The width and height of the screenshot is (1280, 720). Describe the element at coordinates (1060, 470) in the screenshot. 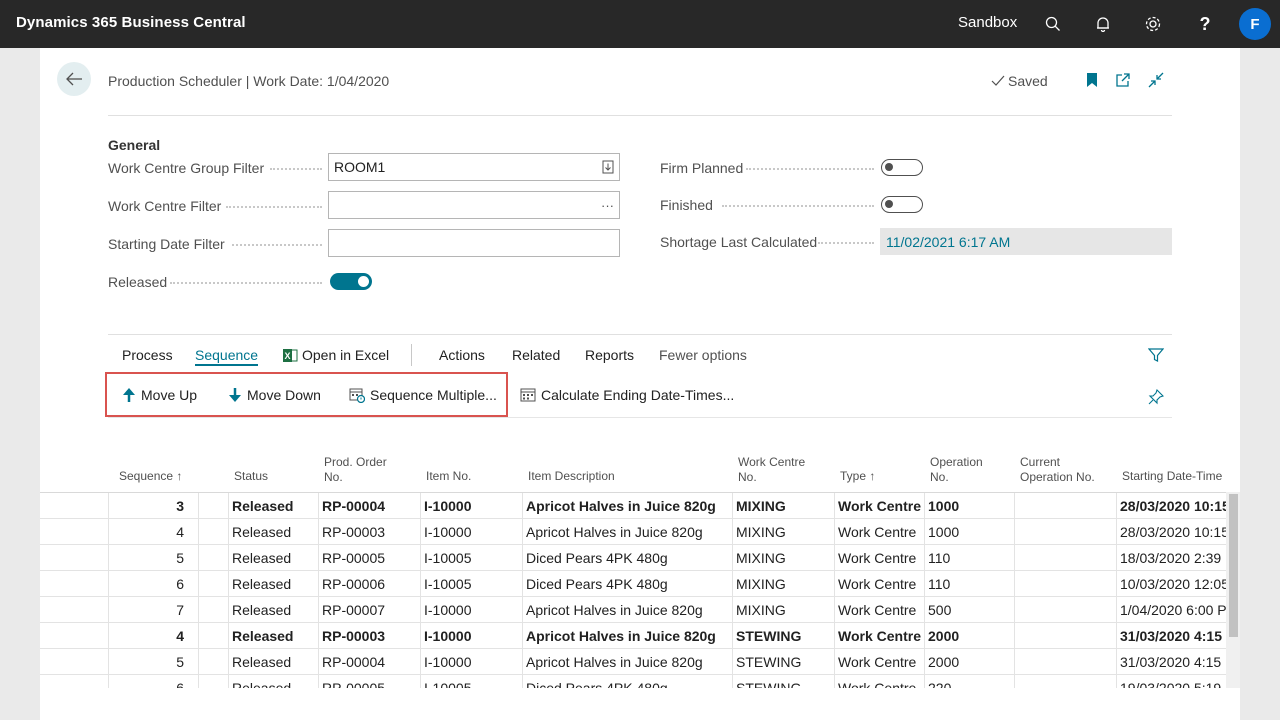

I see `col-current-operation-no: Current Operation No.` at that location.